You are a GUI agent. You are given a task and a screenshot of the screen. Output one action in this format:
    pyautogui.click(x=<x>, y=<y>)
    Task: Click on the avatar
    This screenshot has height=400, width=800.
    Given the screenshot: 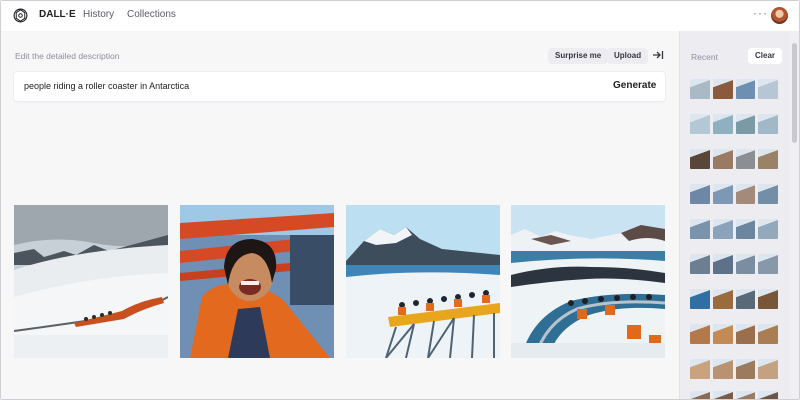 What is the action you would take?
    pyautogui.click(x=779, y=15)
    